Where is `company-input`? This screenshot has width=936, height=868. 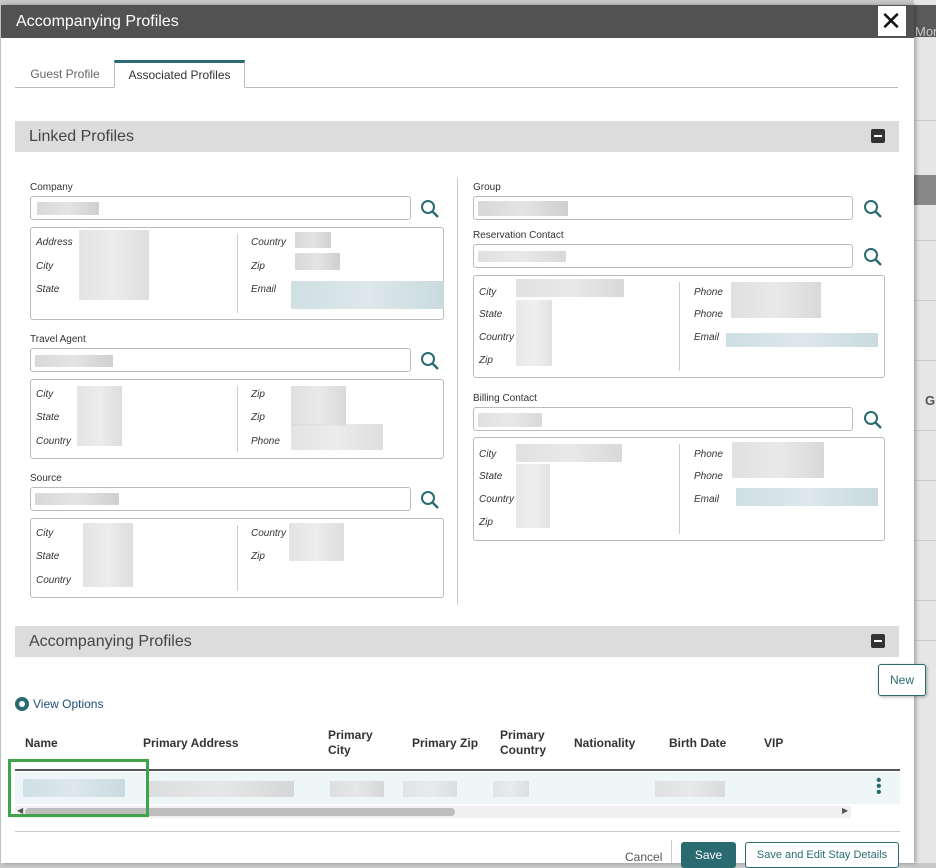
company-input is located at coordinates (220, 208).